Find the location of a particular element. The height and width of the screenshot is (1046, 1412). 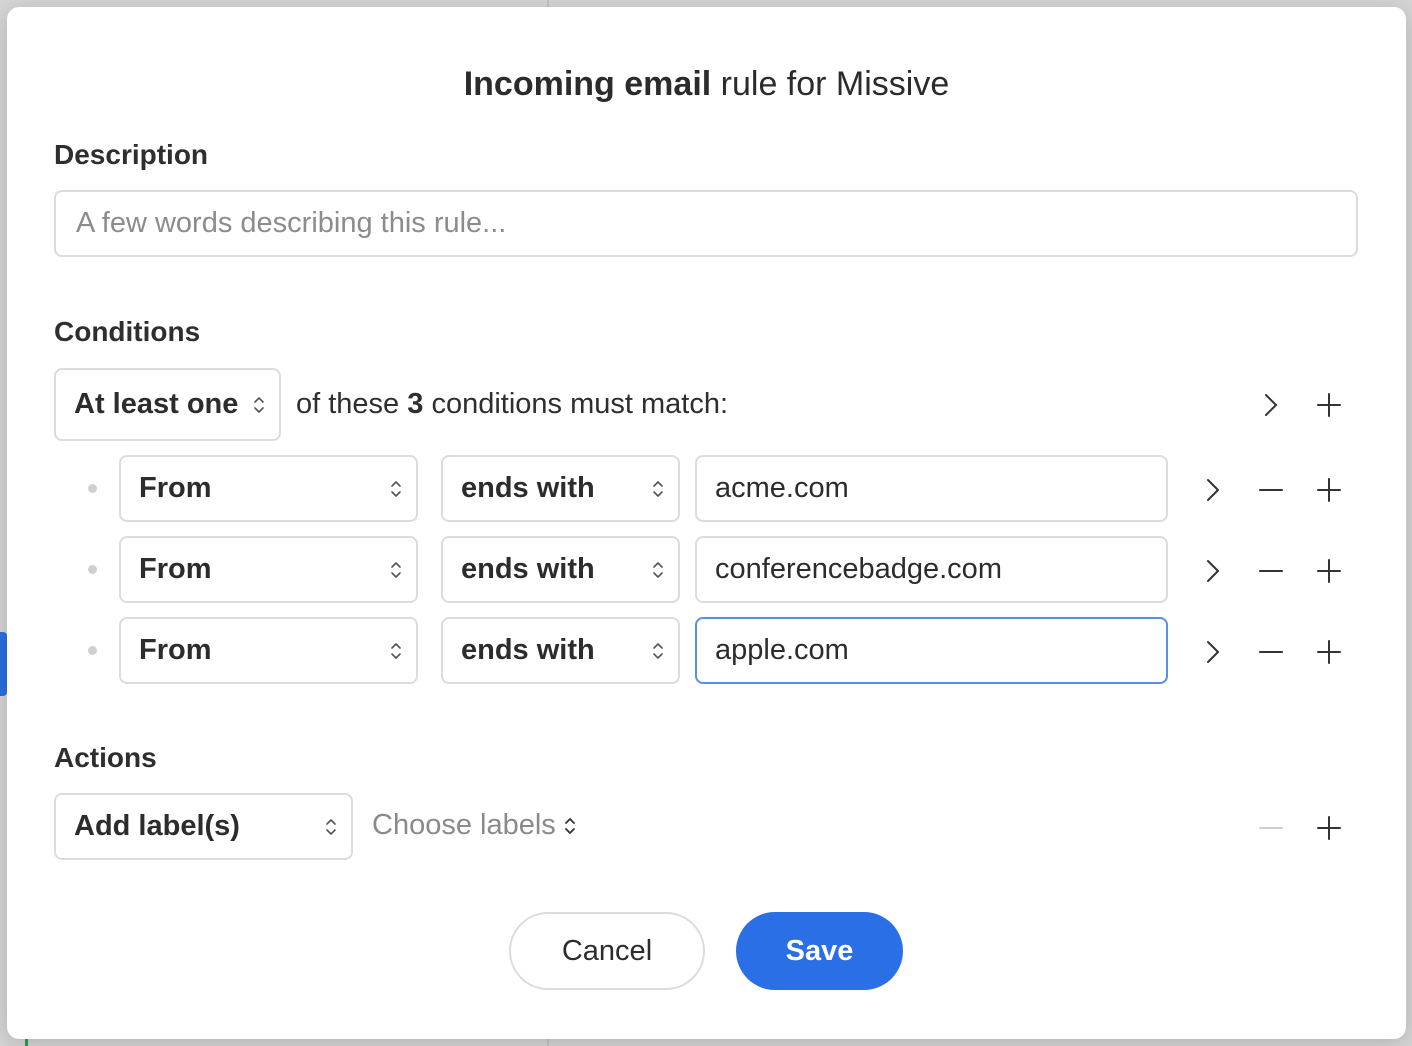

add-condition-group-button is located at coordinates (1329, 405).